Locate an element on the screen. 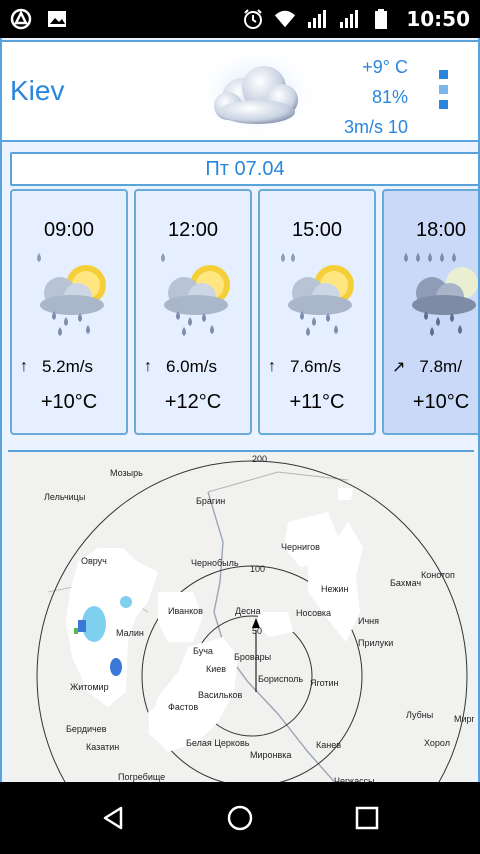 This screenshot has height=854, width=480. slot-wind: ↑ 7.6m/s is located at coordinates (319, 367).